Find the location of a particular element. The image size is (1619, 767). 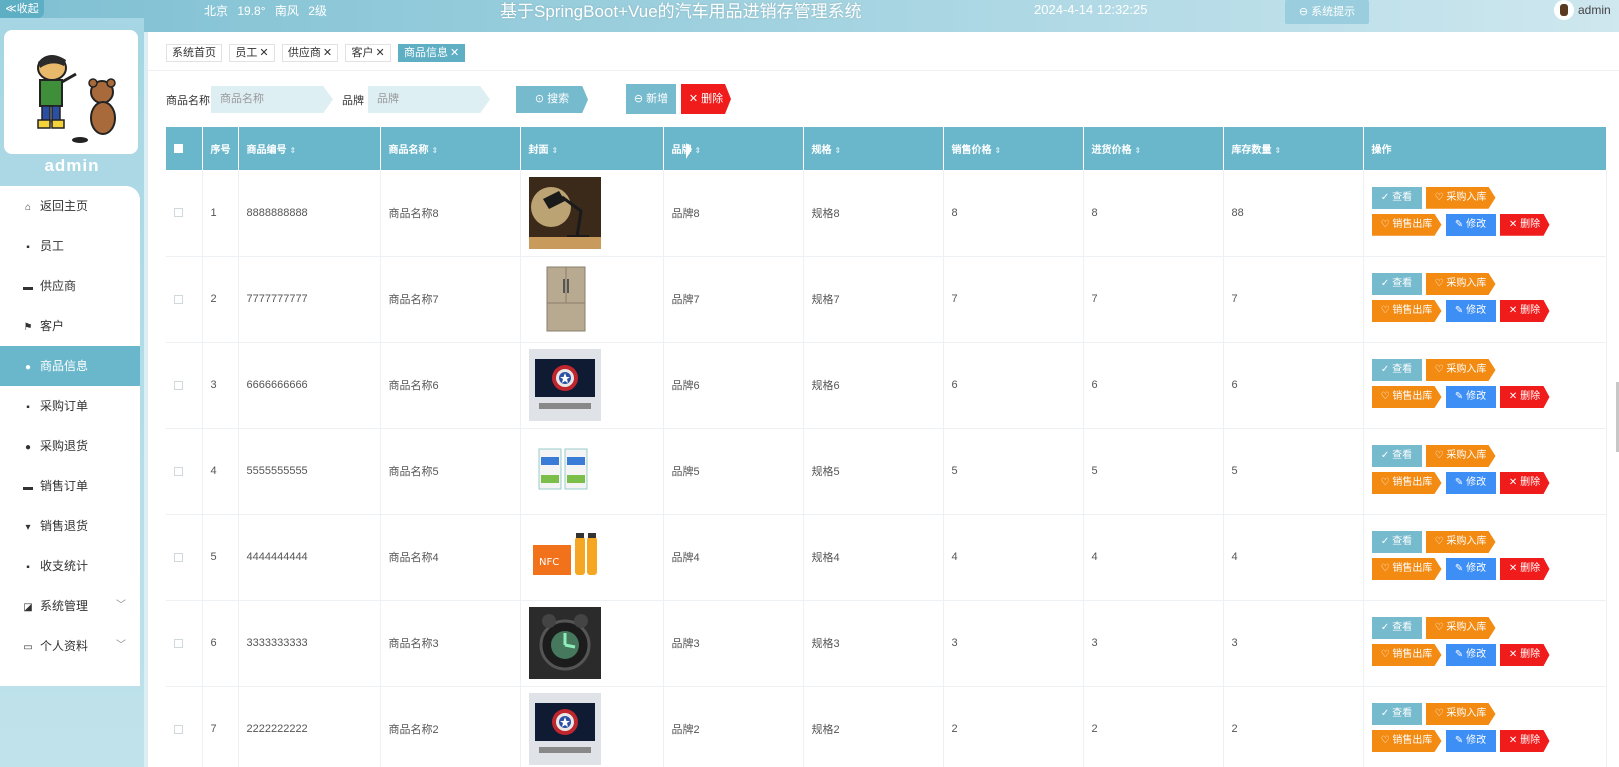

tab-supplier: 供应商 ✕ is located at coordinates (310, 53).